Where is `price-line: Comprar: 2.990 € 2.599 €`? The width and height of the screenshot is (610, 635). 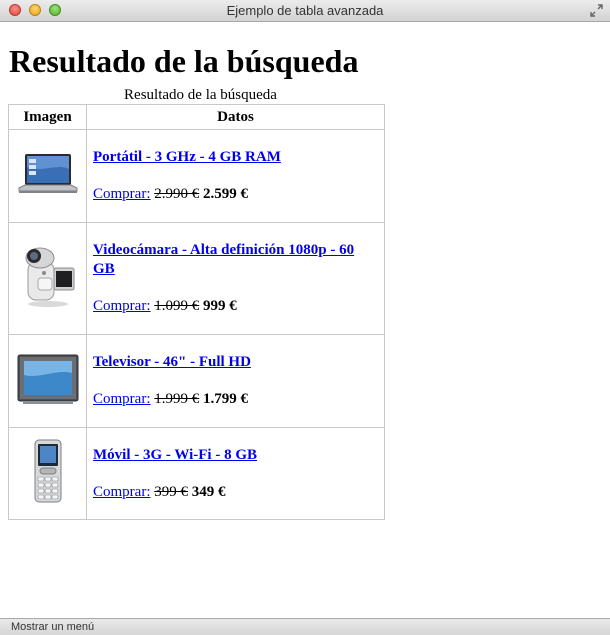
price-line: Comprar: 2.990 € 2.599 € is located at coordinates (234, 194).